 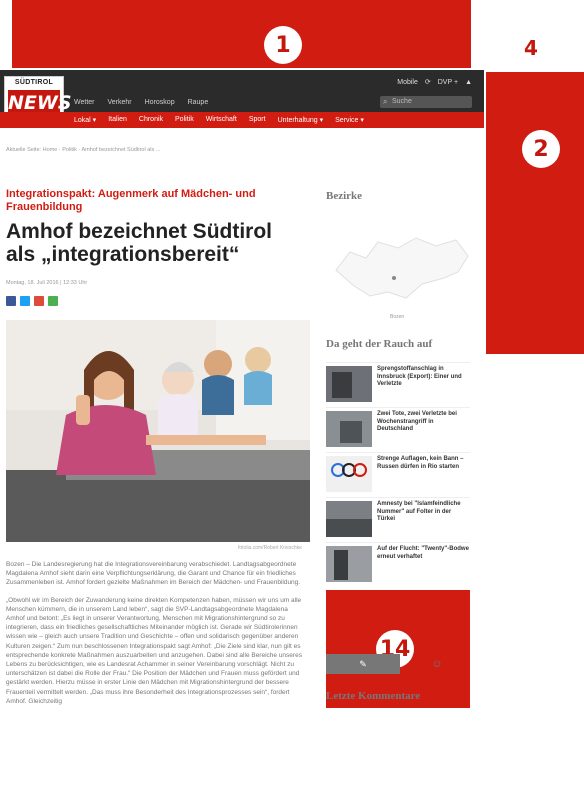 I want to click on mail-icon, so click(x=53, y=301).